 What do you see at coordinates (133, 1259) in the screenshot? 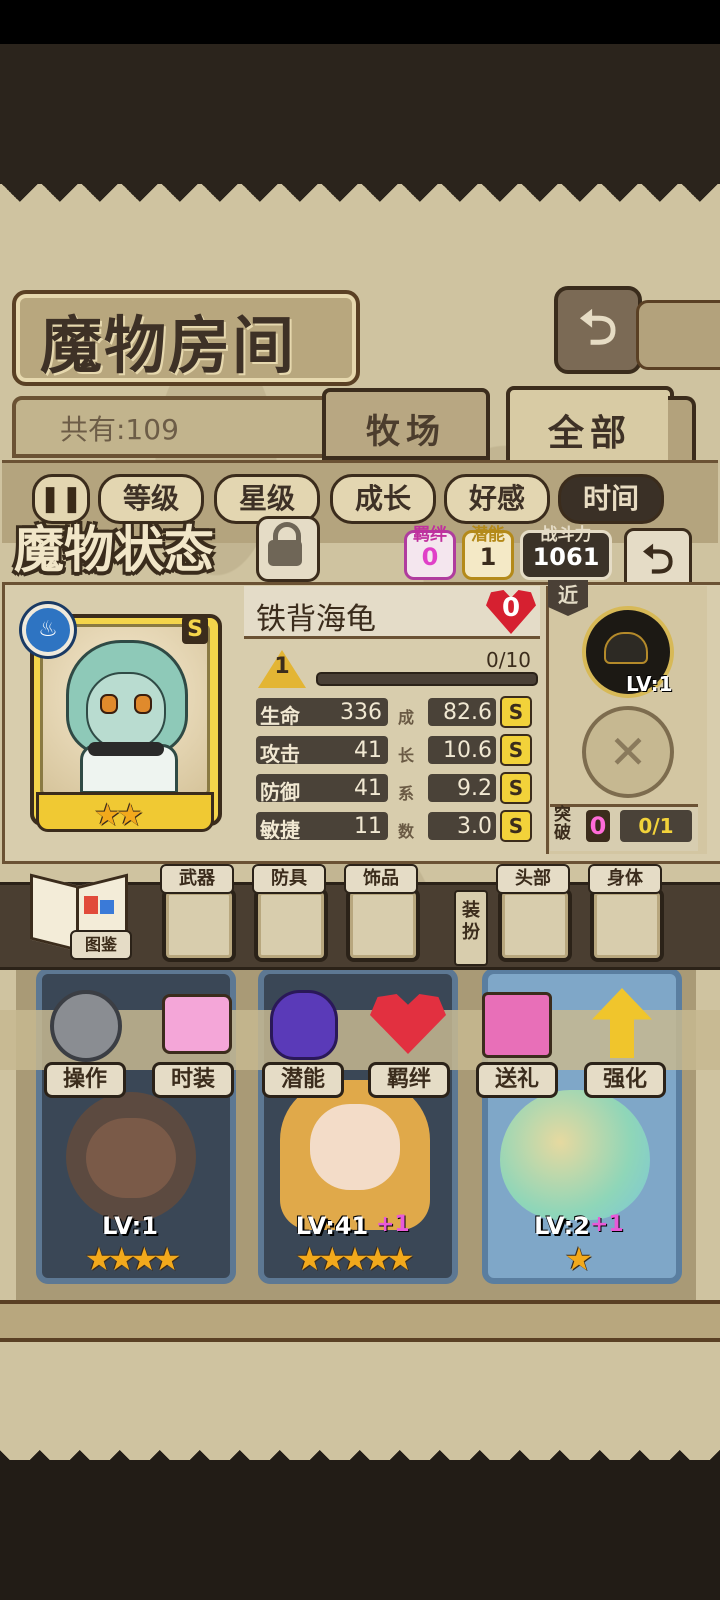
I see `monster-card-stars: ★★★★` at bounding box center [133, 1259].